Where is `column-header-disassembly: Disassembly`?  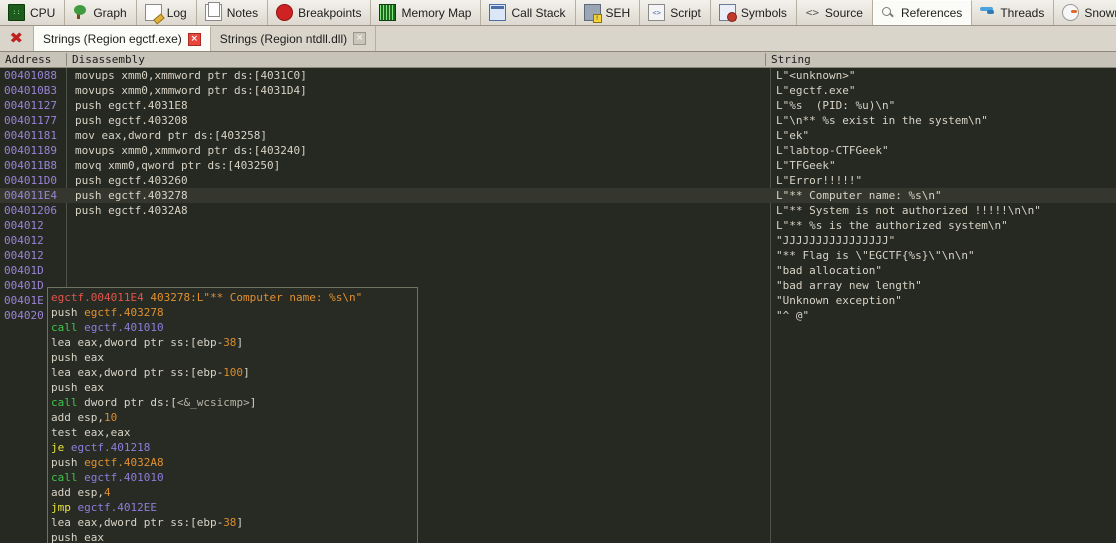
column-header-disassembly: Disassembly is located at coordinates (416, 59).